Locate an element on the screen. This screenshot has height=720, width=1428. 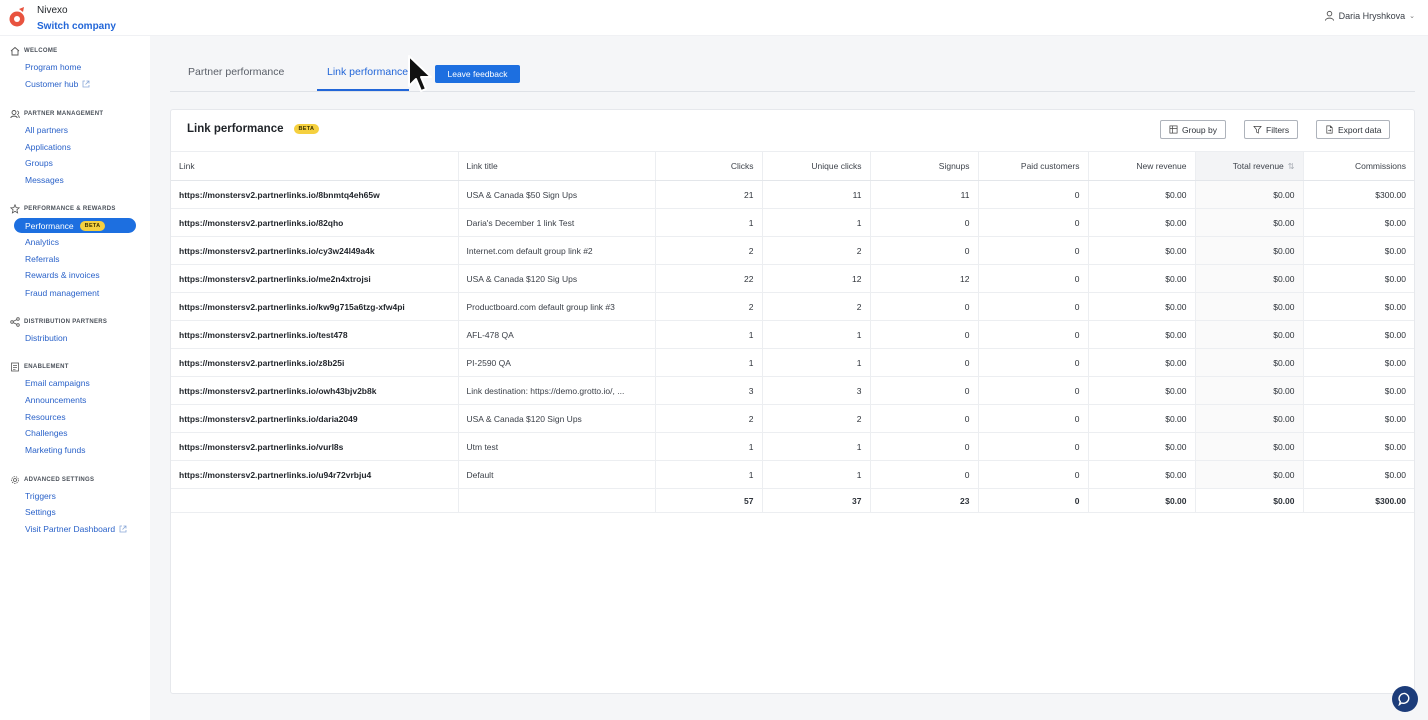
chat-icon is located at coordinates (1404, 699).